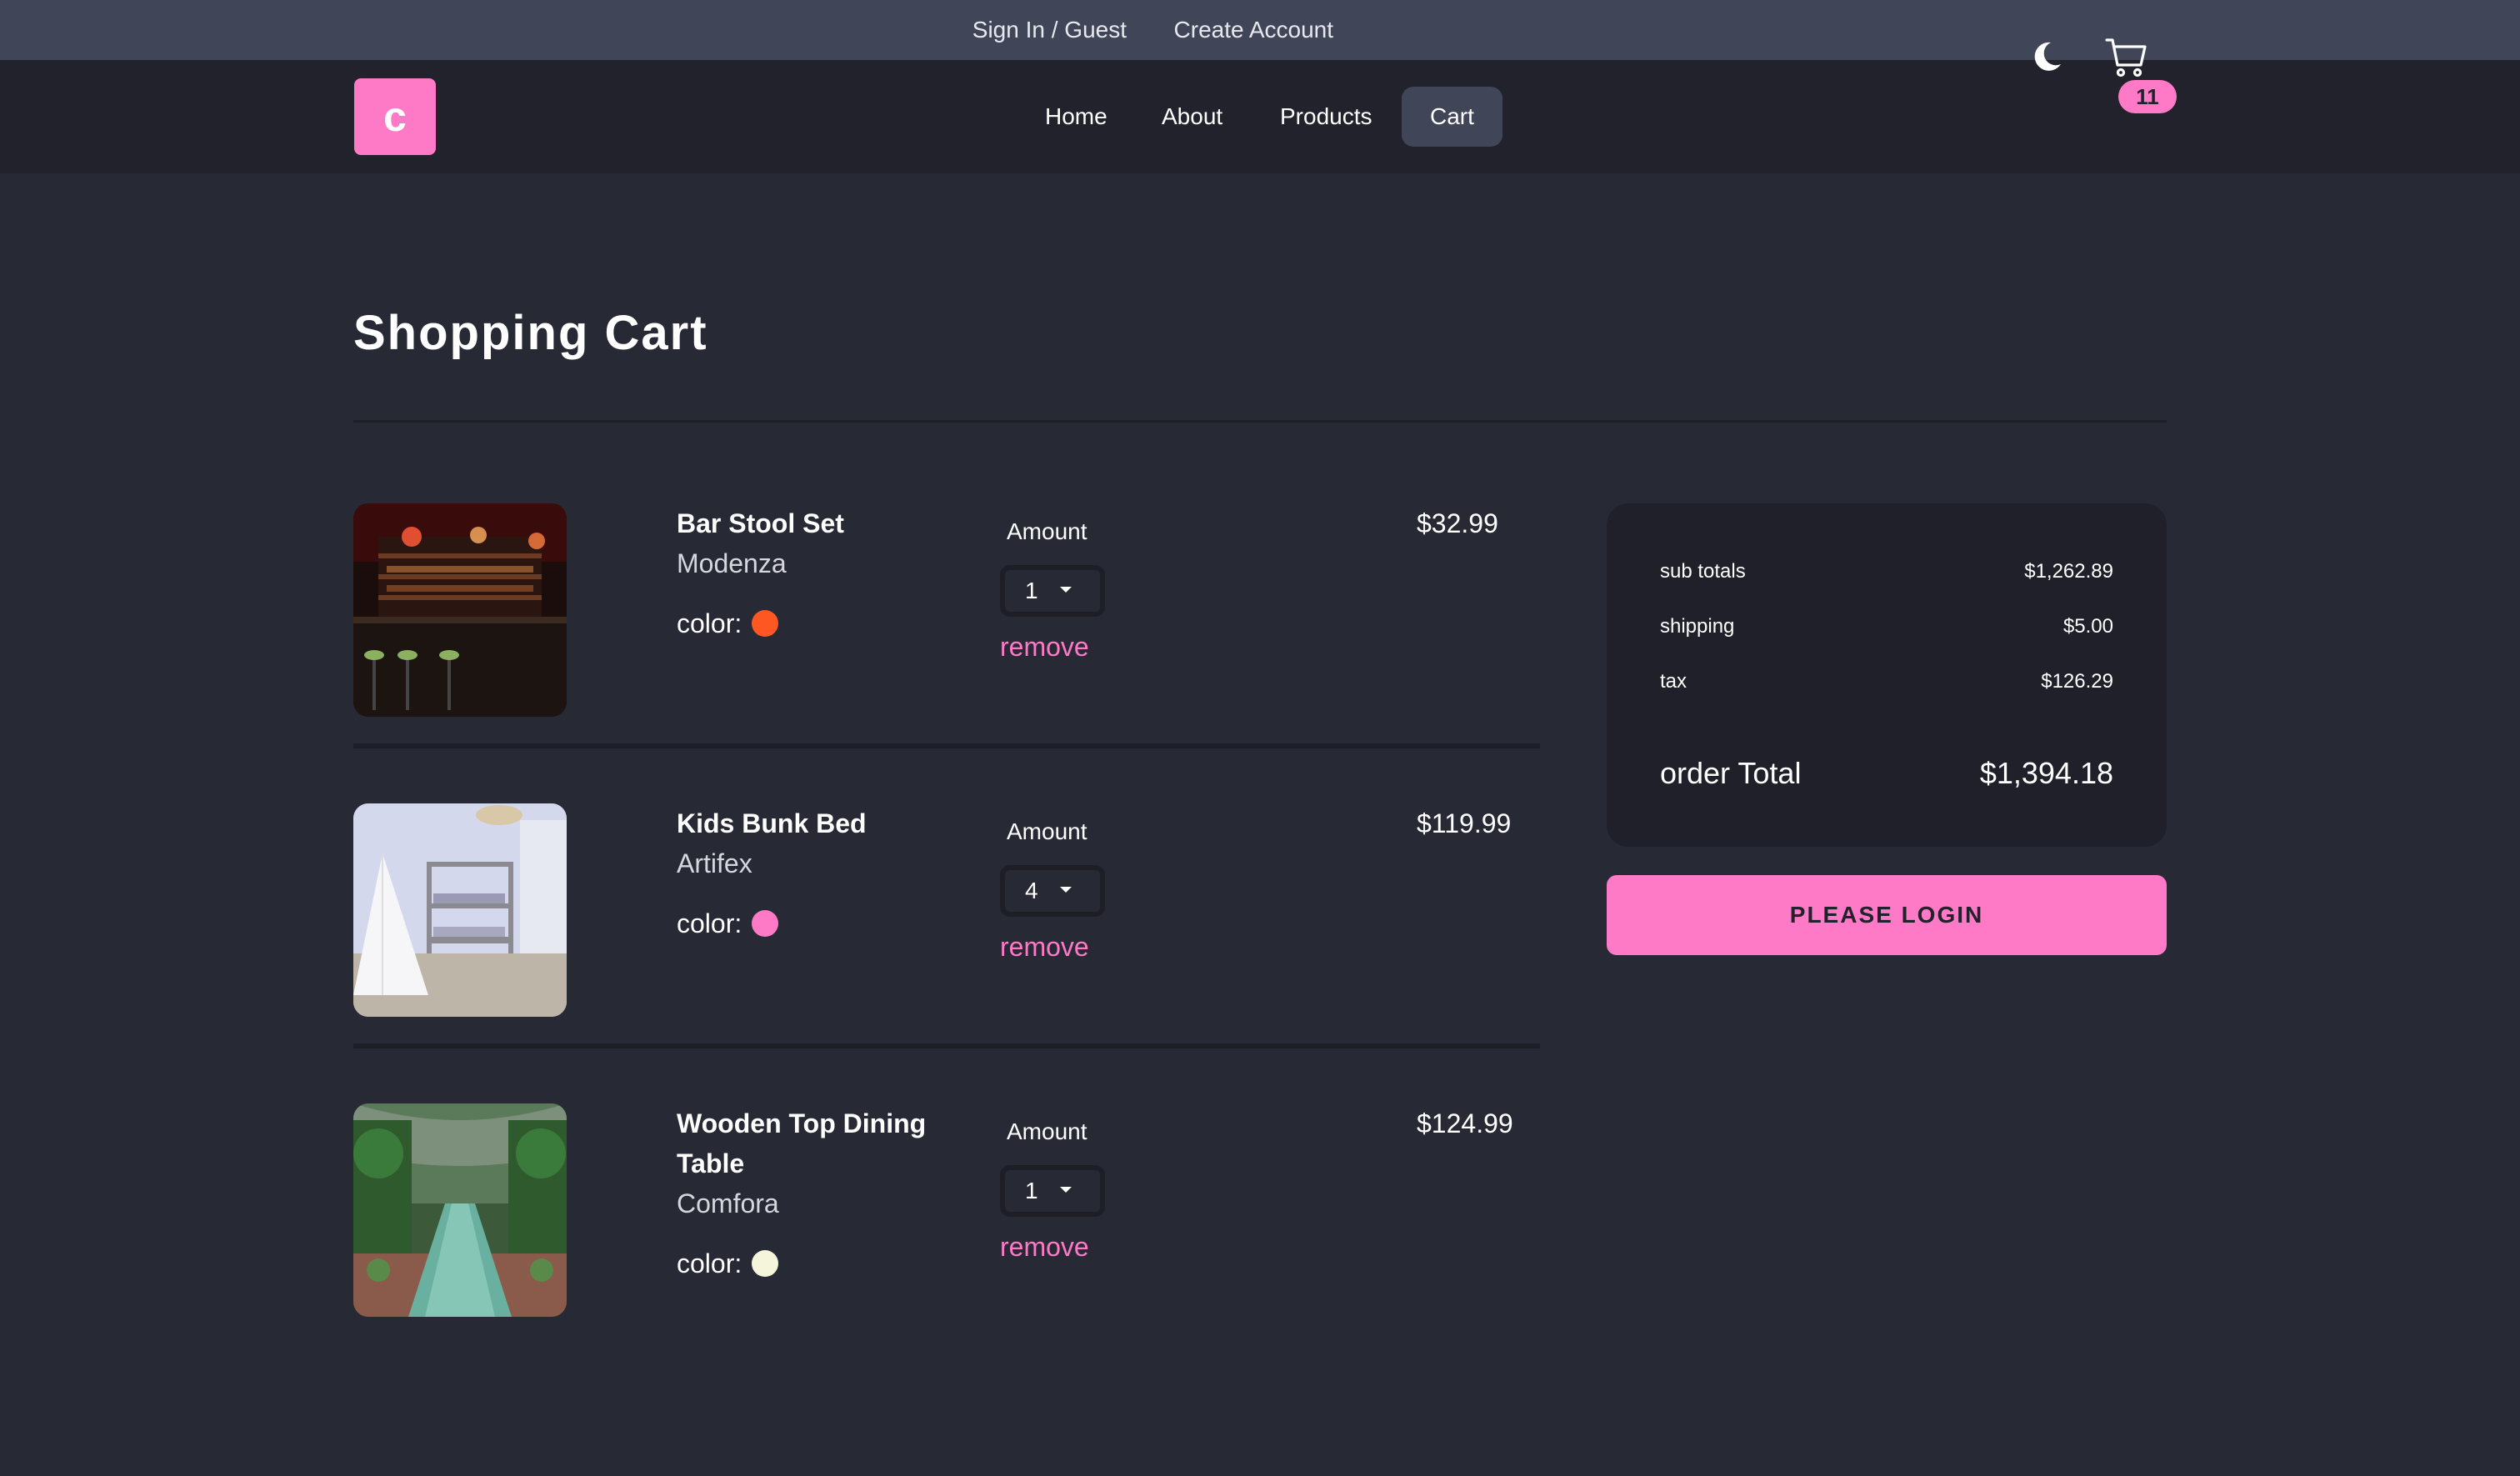 The width and height of the screenshot is (2520, 1476). What do you see at coordinates (1464, 823) in the screenshot?
I see `product-price: $119.99` at bounding box center [1464, 823].